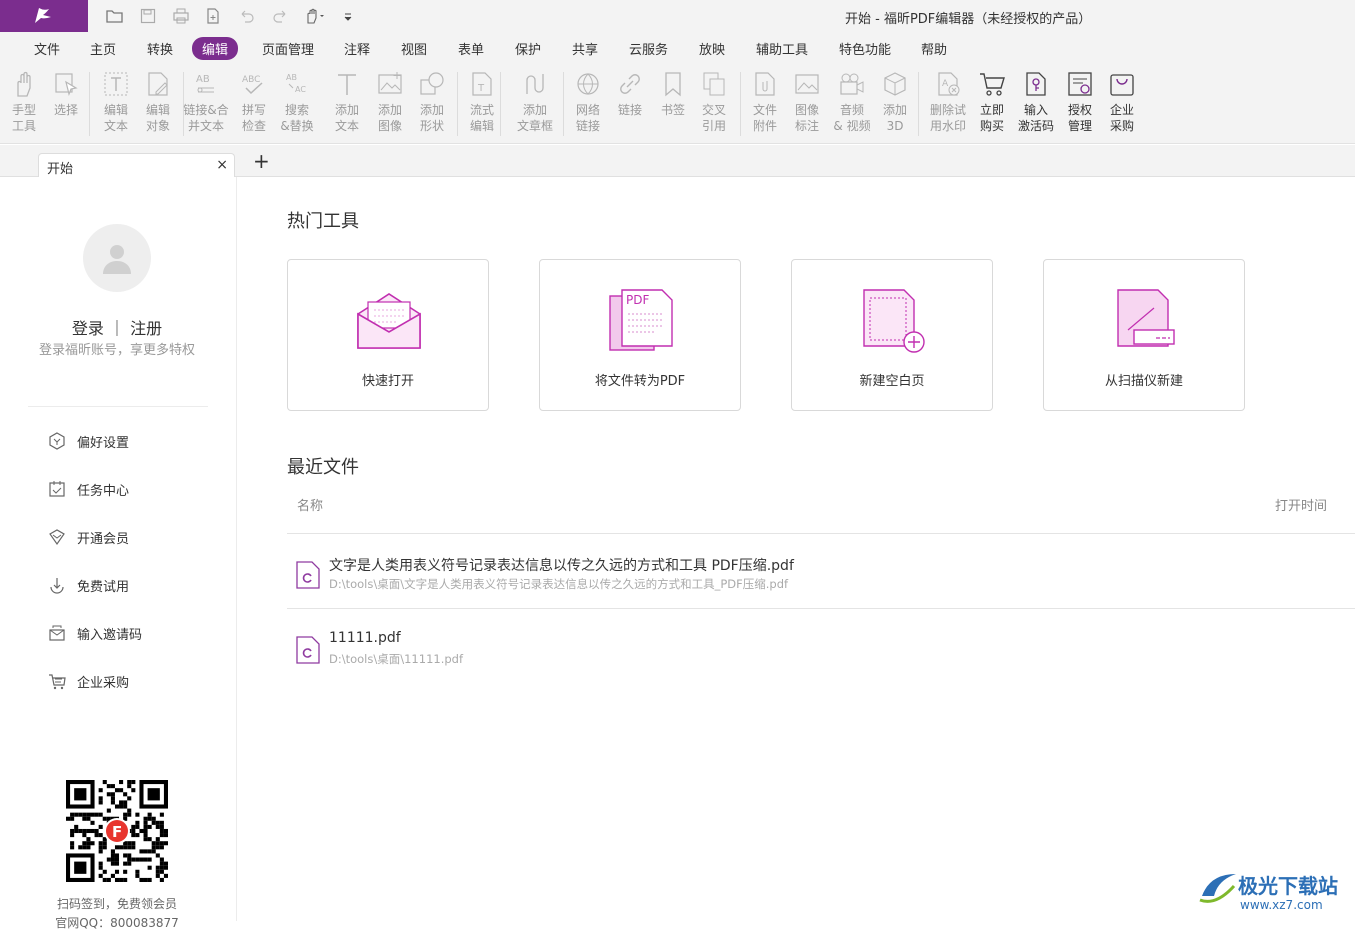 The height and width of the screenshot is (931, 1355). Describe the element at coordinates (206, 102) in the screenshot. I see `ribbon-button-link-merge-text: AB 链接&合 并文本` at that location.